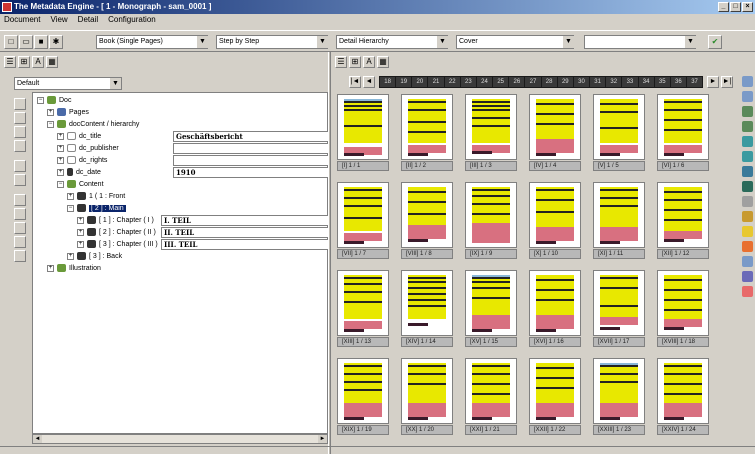  I want to click on grid-view-icon: ▦, so click(383, 62).